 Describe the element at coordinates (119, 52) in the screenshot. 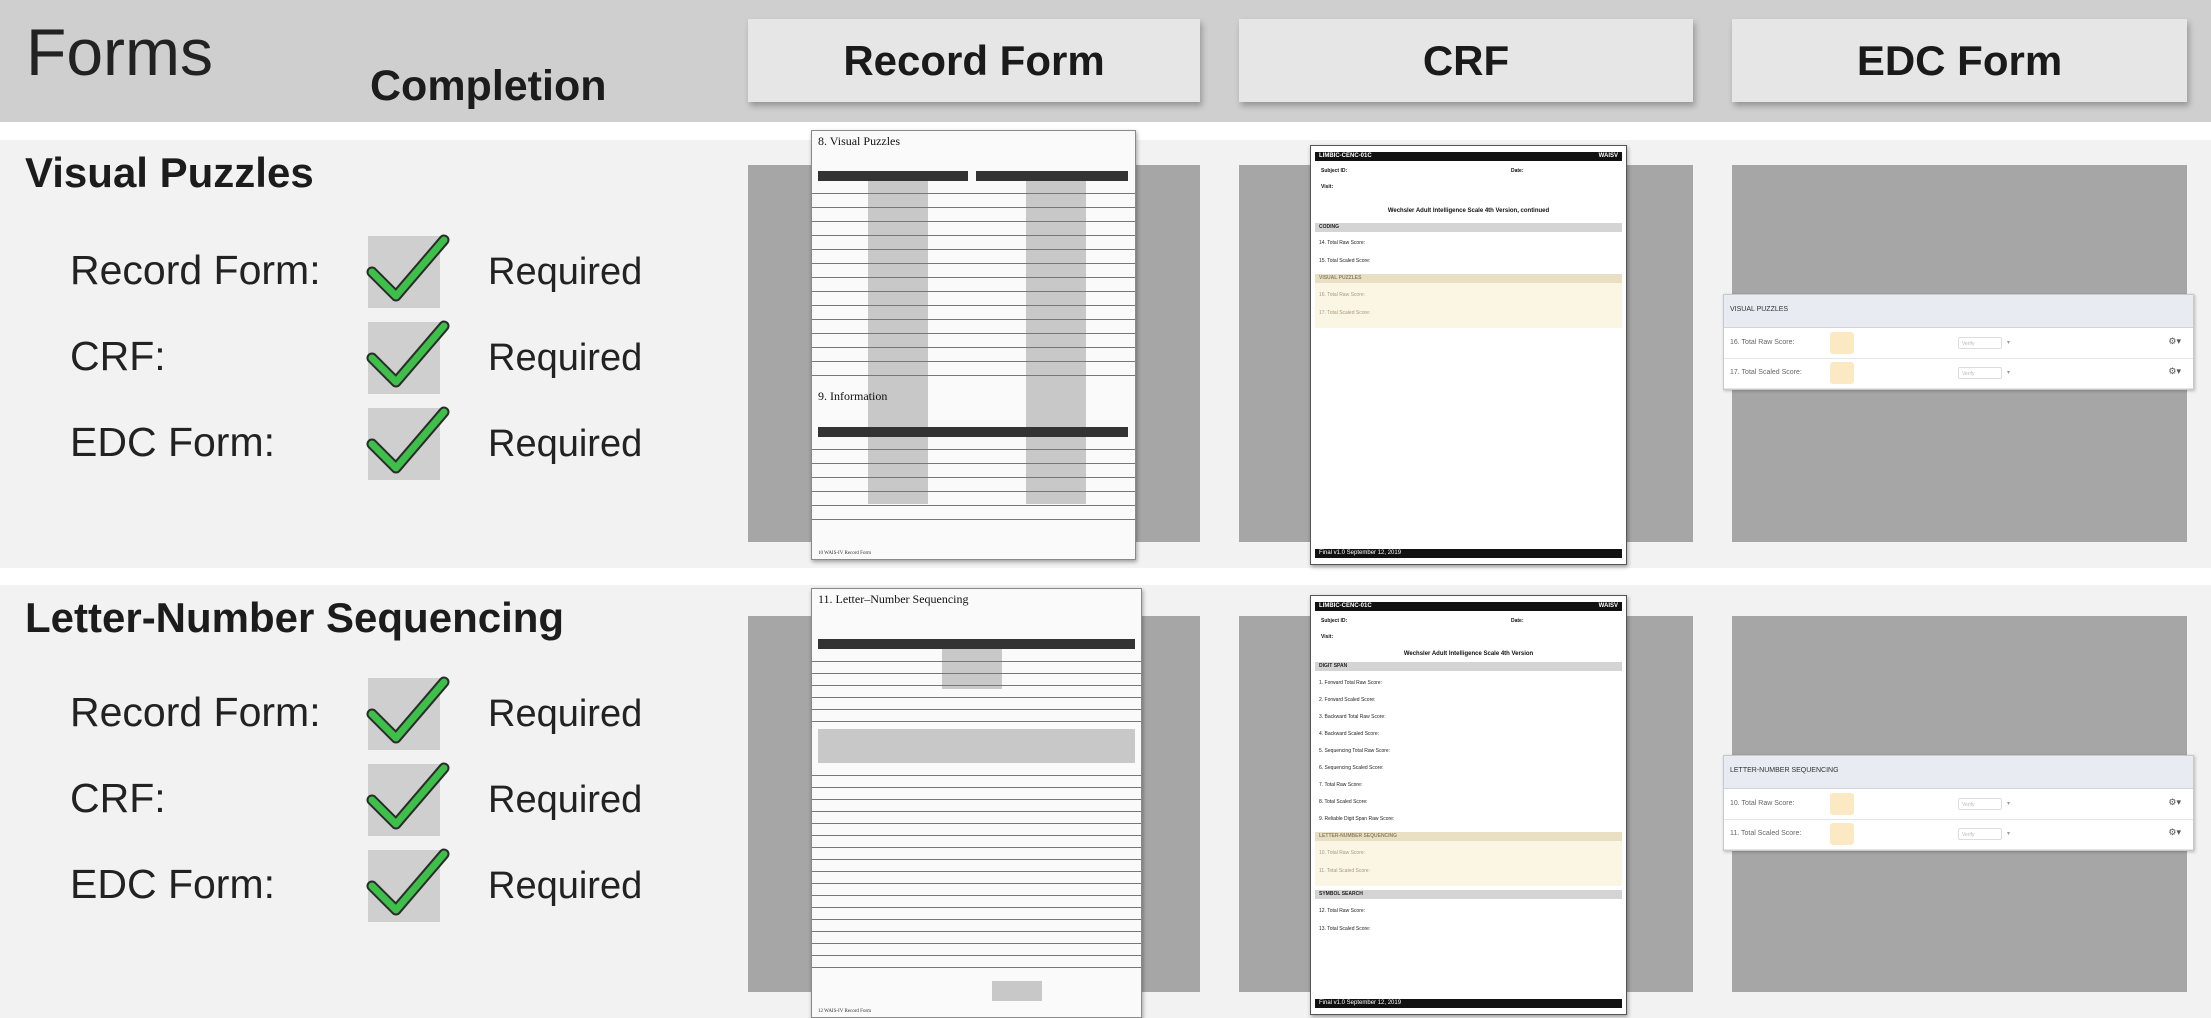

I see `page-title: Forms` at that location.